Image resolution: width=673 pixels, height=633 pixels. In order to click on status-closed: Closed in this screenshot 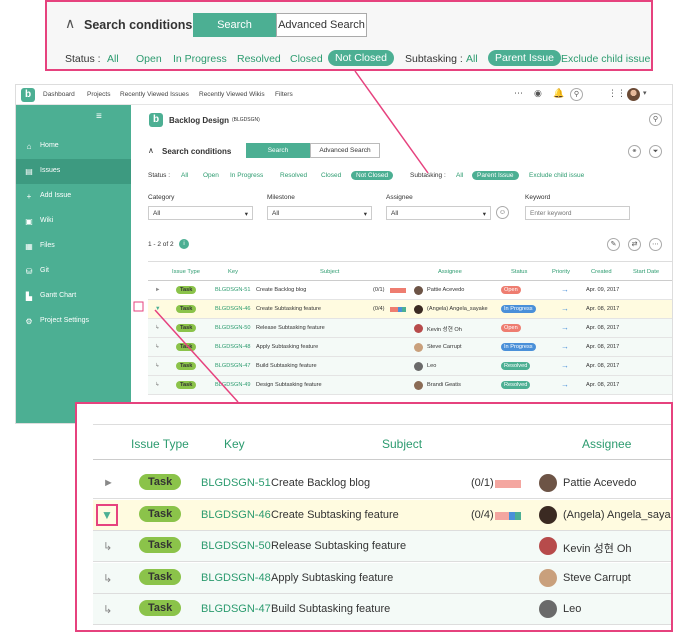, I will do `click(306, 59)`.